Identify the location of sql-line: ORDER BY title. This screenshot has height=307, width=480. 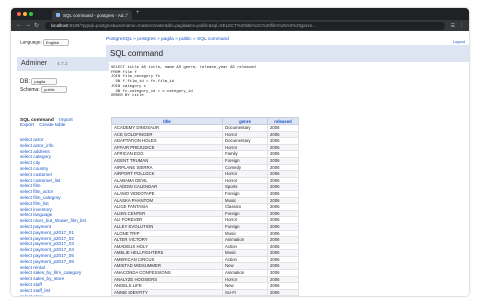
(127, 96).